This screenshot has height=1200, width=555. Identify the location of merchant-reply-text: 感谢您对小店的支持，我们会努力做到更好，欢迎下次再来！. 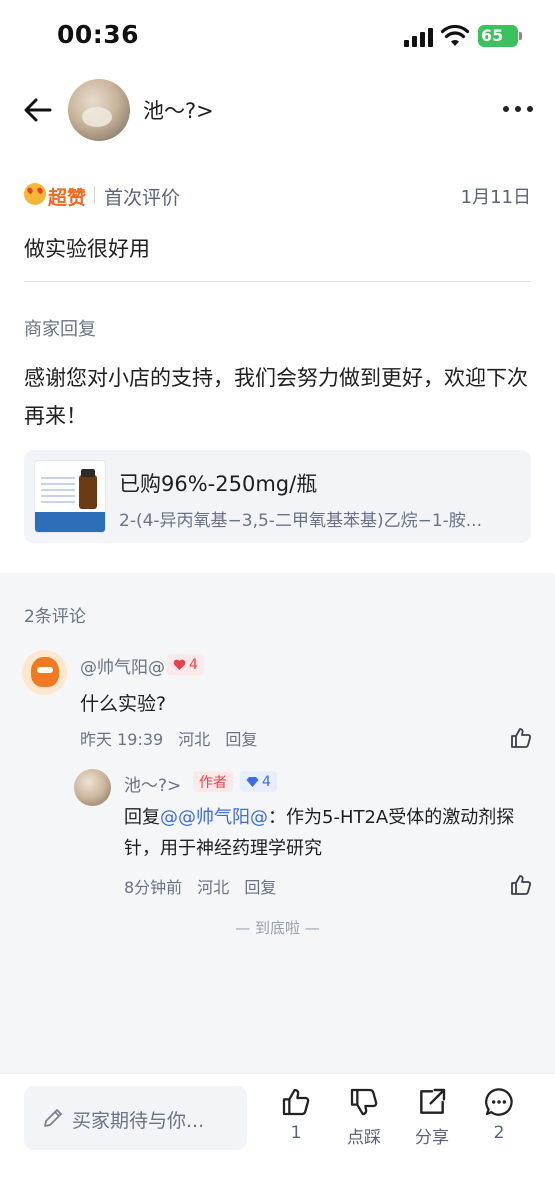
(276, 397).